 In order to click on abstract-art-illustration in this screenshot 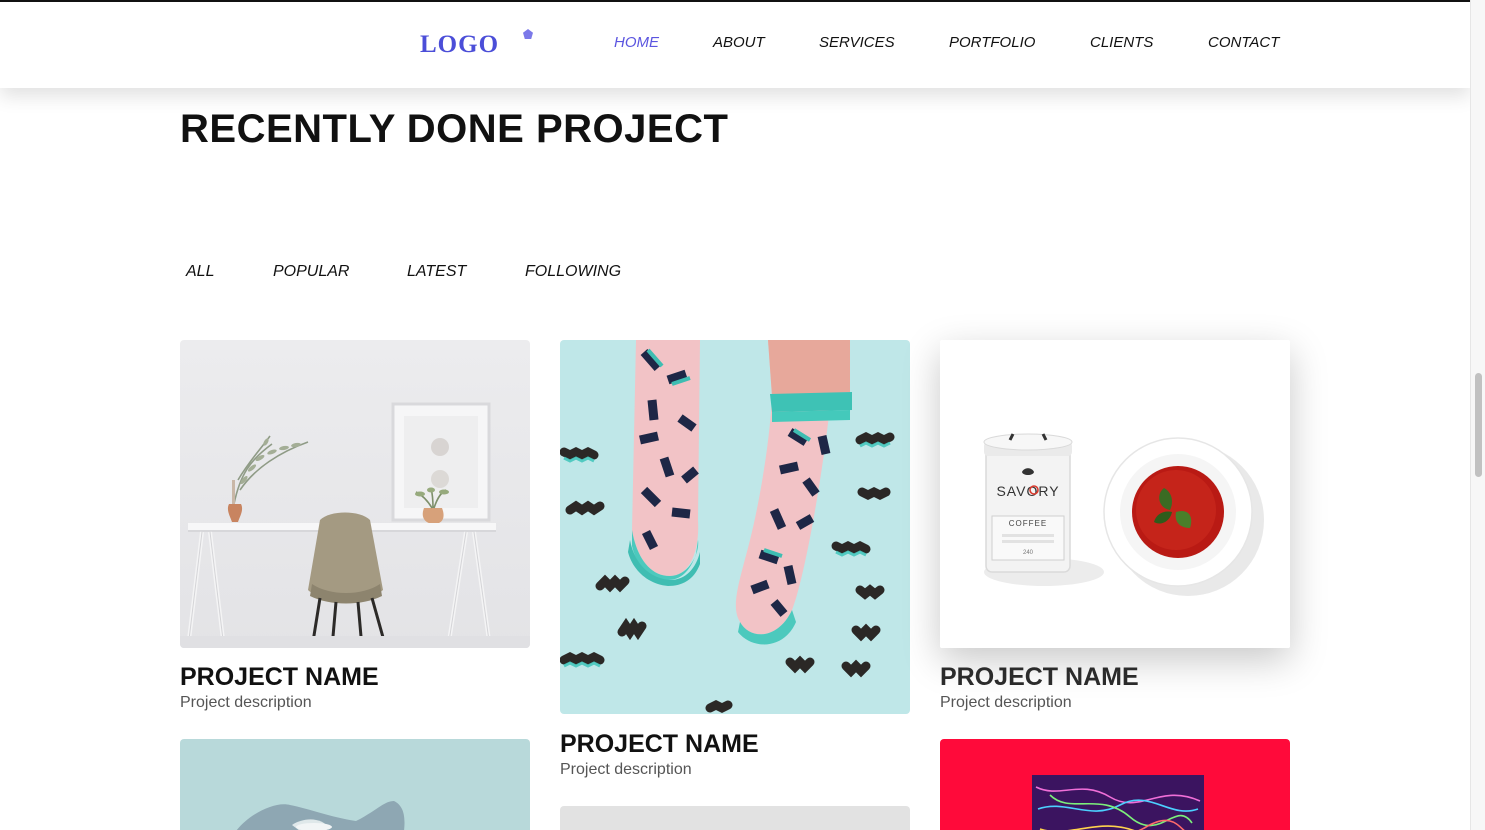, I will do `click(1115, 784)`.